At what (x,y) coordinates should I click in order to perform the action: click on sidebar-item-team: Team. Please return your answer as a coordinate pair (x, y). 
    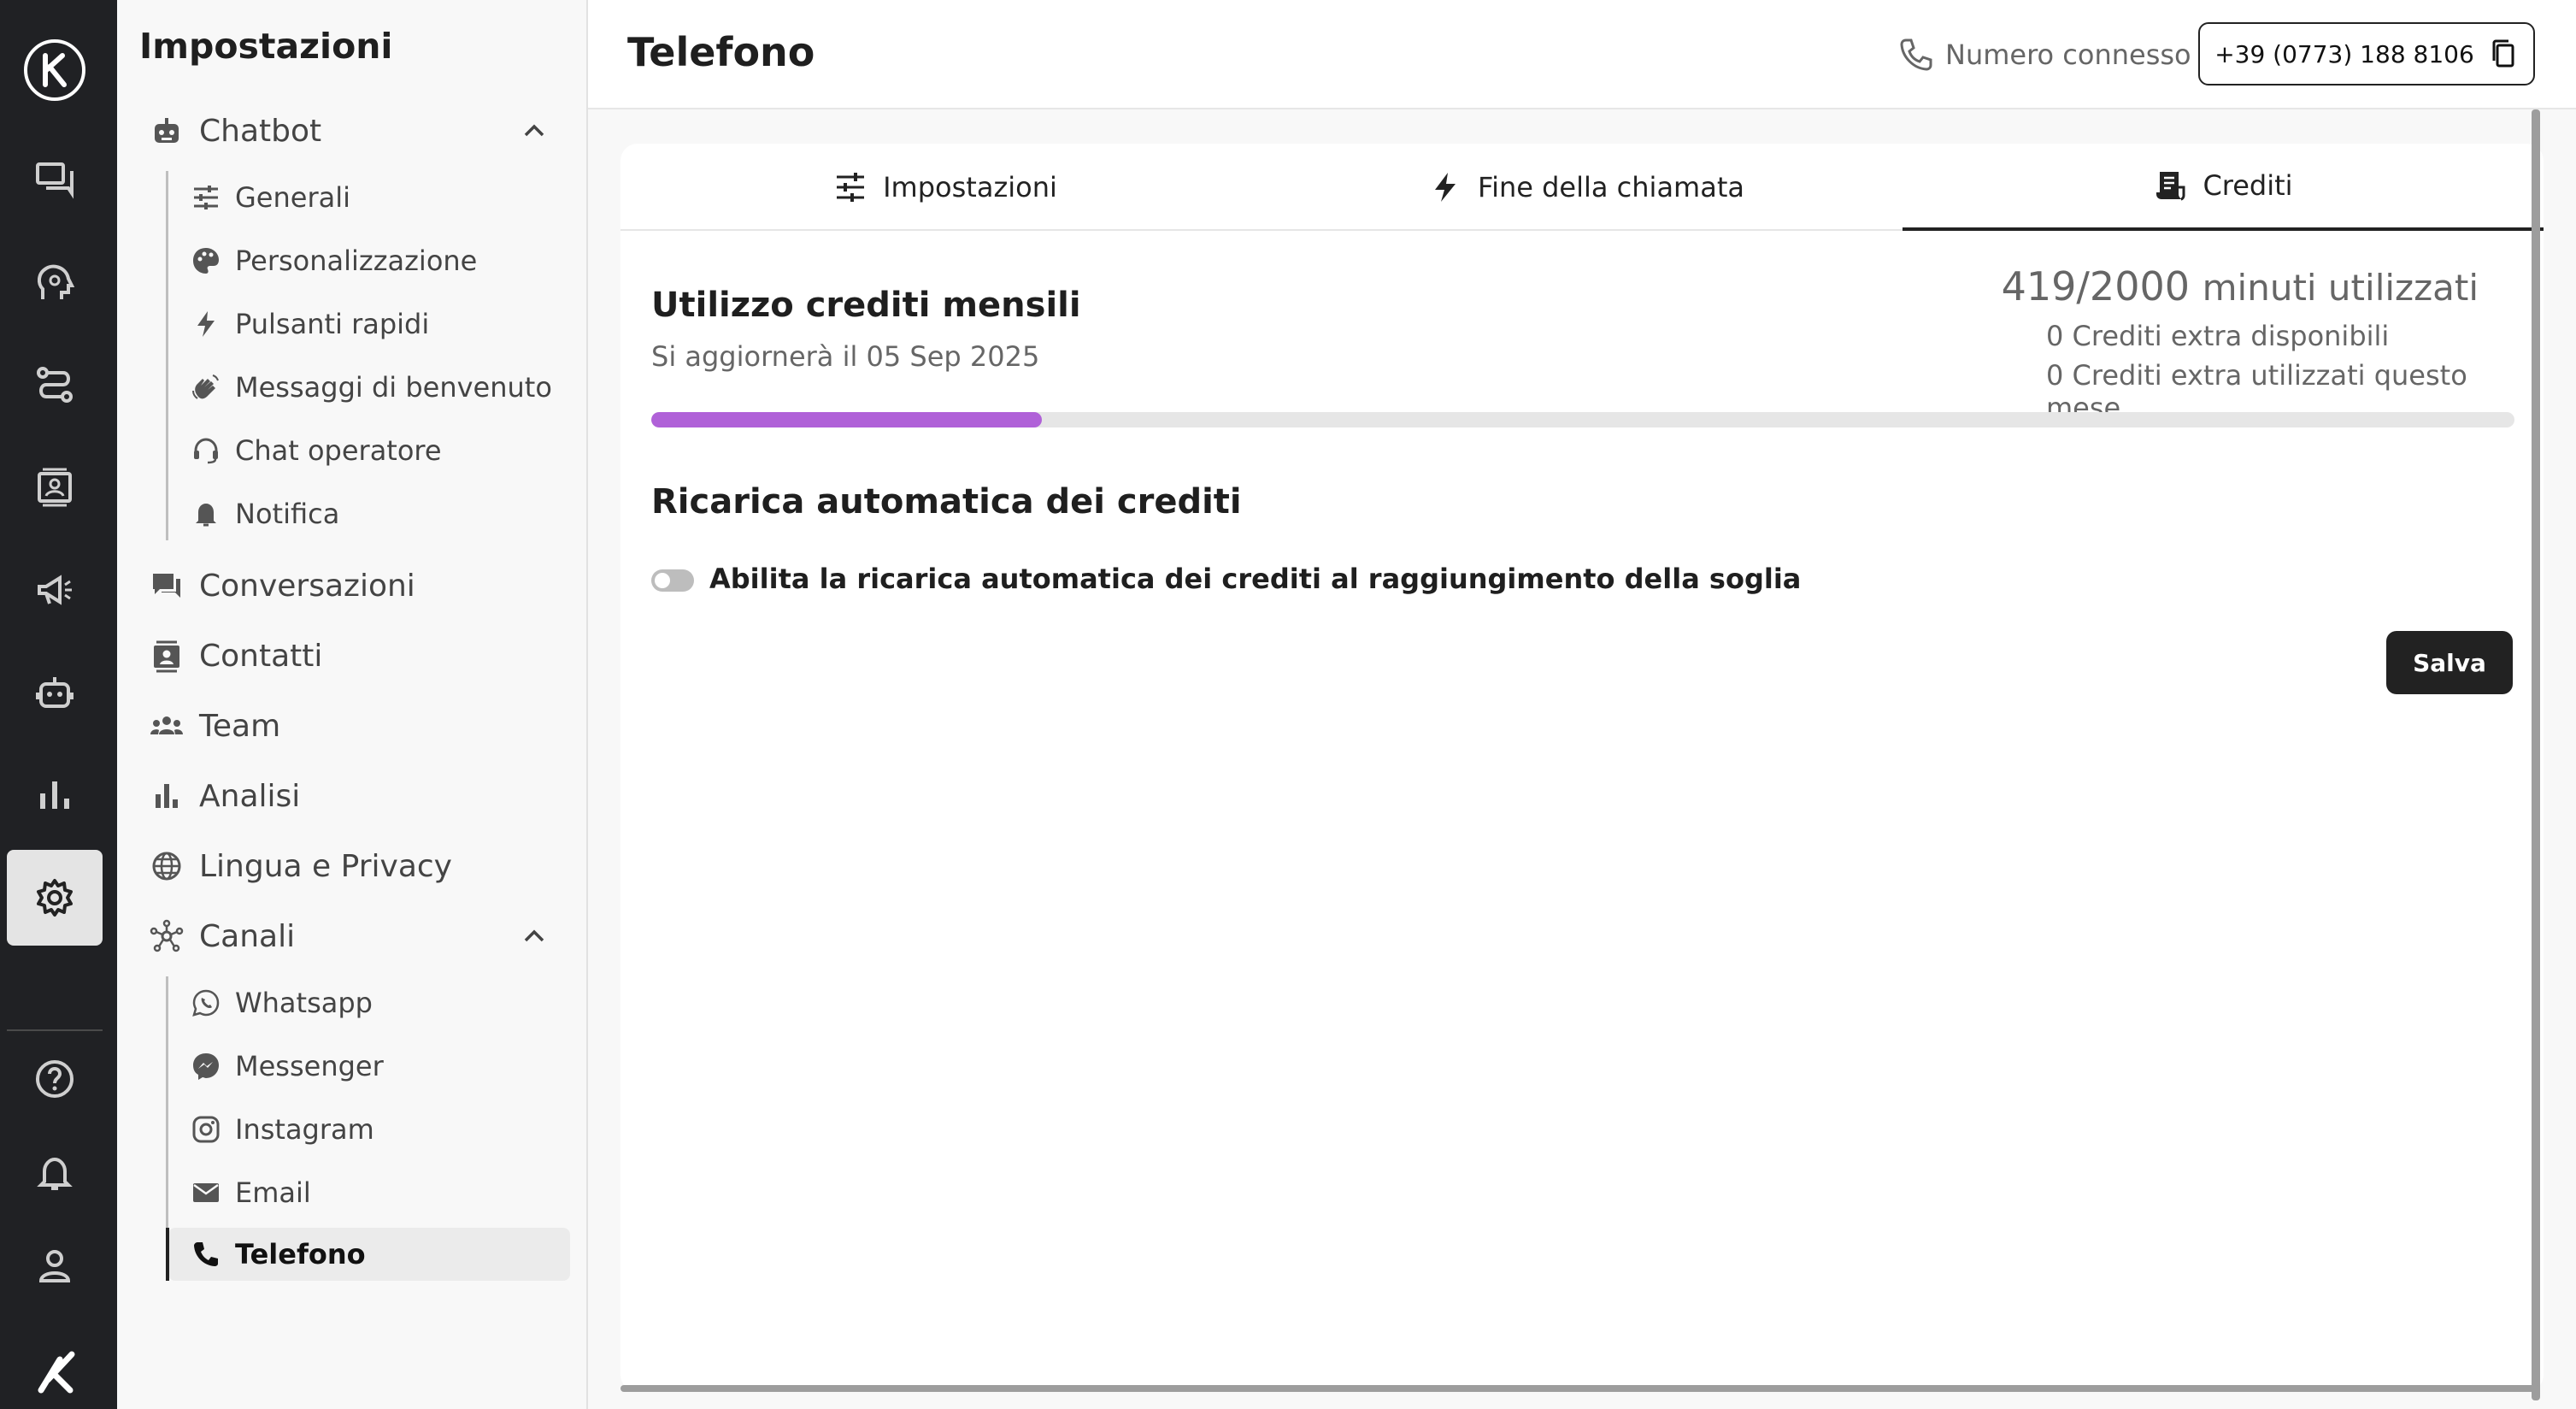
    Looking at the image, I should click on (360, 725).